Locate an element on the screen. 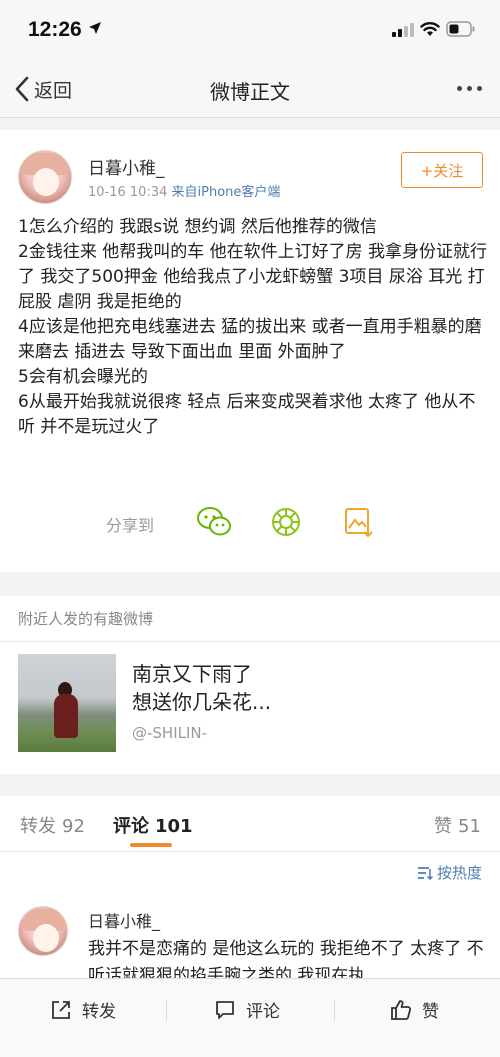 This screenshot has width=500, height=1057. comment-username: 日暮小稚_ is located at coordinates (124, 920).